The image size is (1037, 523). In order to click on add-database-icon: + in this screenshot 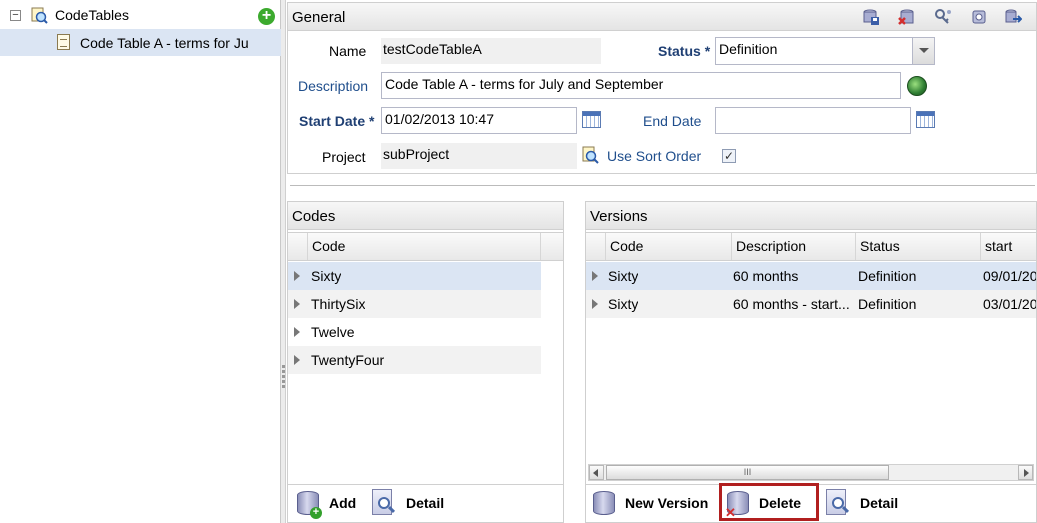, I will do `click(309, 504)`.